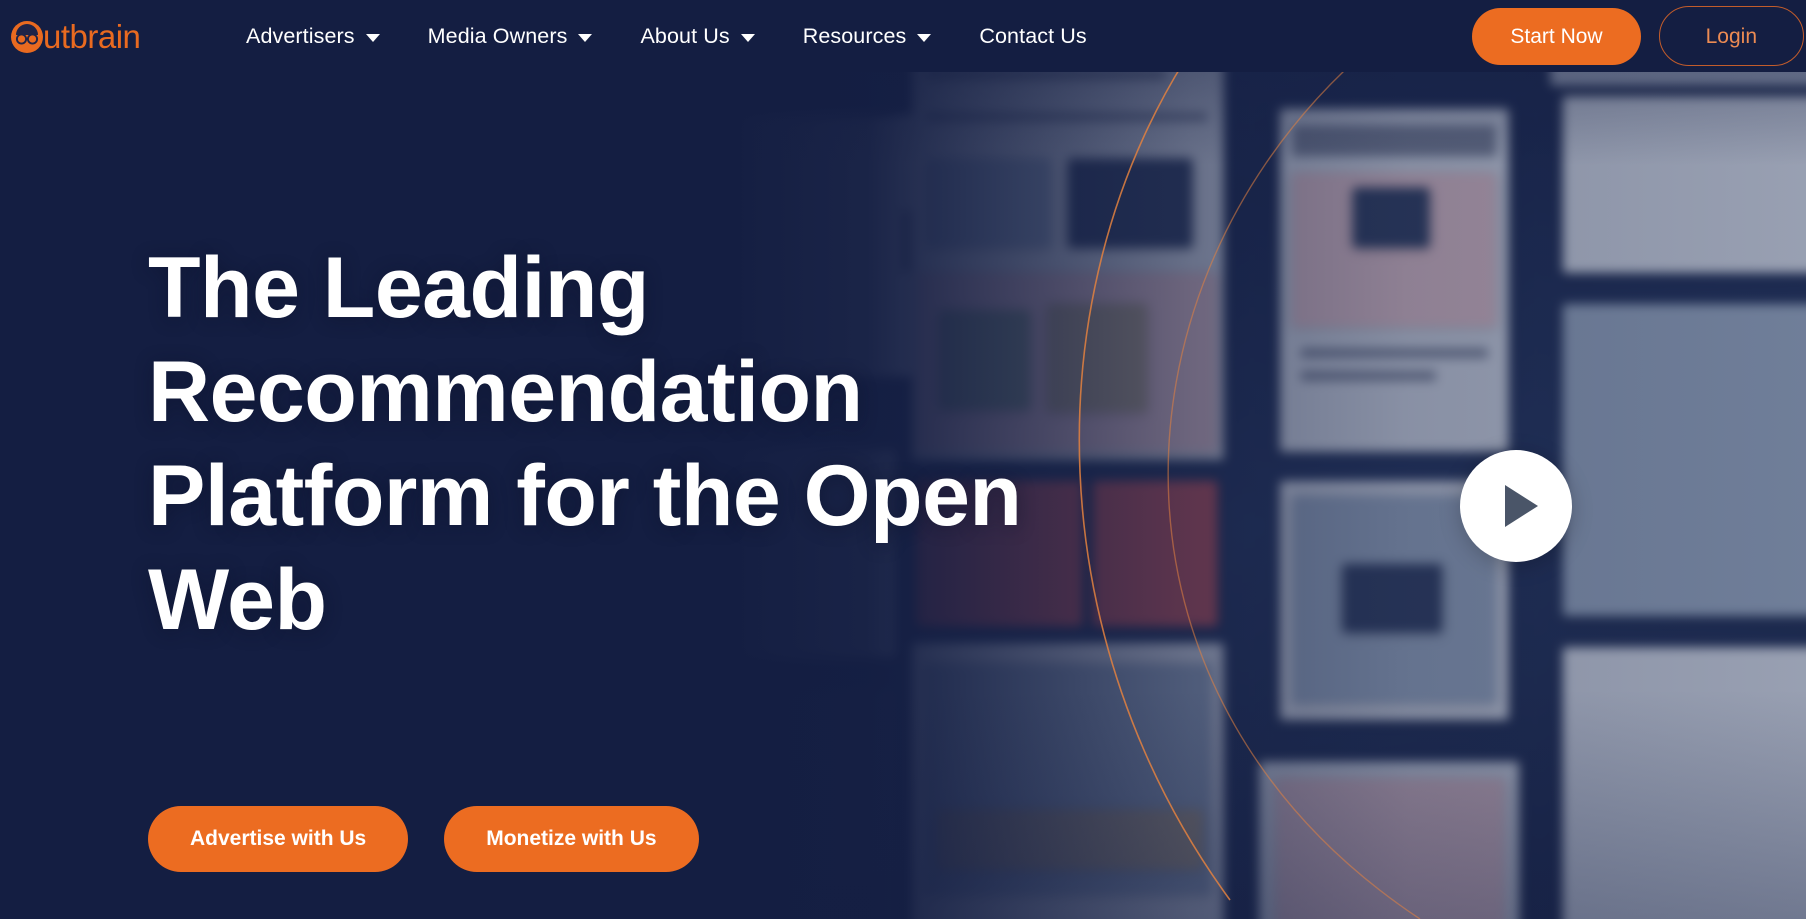 The image size is (1806, 919). I want to click on nav-label: Contact Us, so click(1033, 35).